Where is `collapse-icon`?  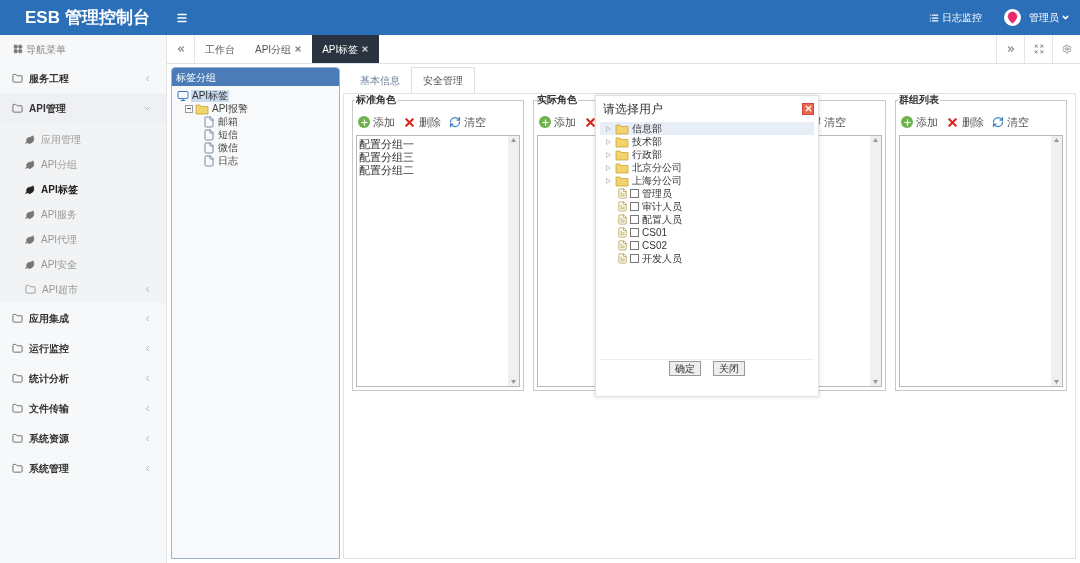 collapse-icon is located at coordinates (189, 108).